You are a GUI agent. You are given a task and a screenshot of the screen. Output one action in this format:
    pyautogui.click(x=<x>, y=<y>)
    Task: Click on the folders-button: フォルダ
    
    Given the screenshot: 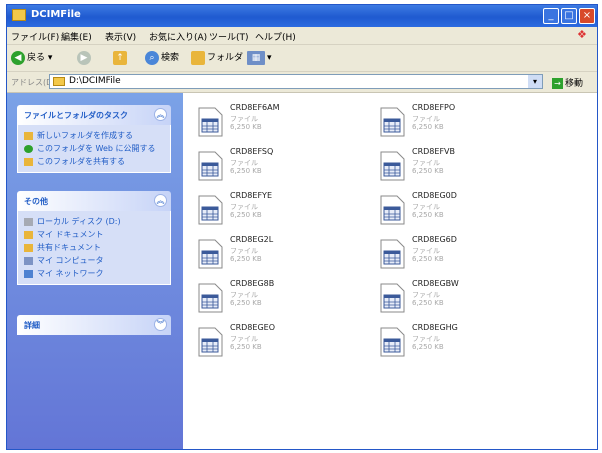 What is the action you would take?
    pyautogui.click(x=217, y=58)
    